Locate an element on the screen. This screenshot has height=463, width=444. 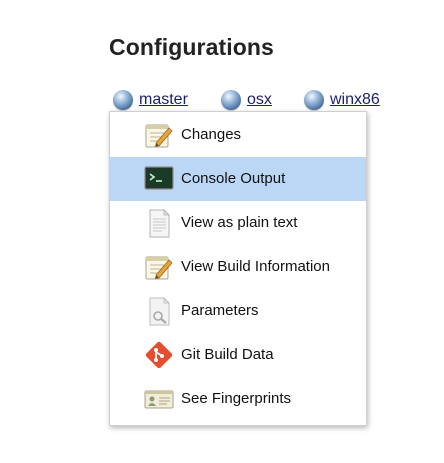
menu-item-parameters: Parameters is located at coordinates (238, 311).